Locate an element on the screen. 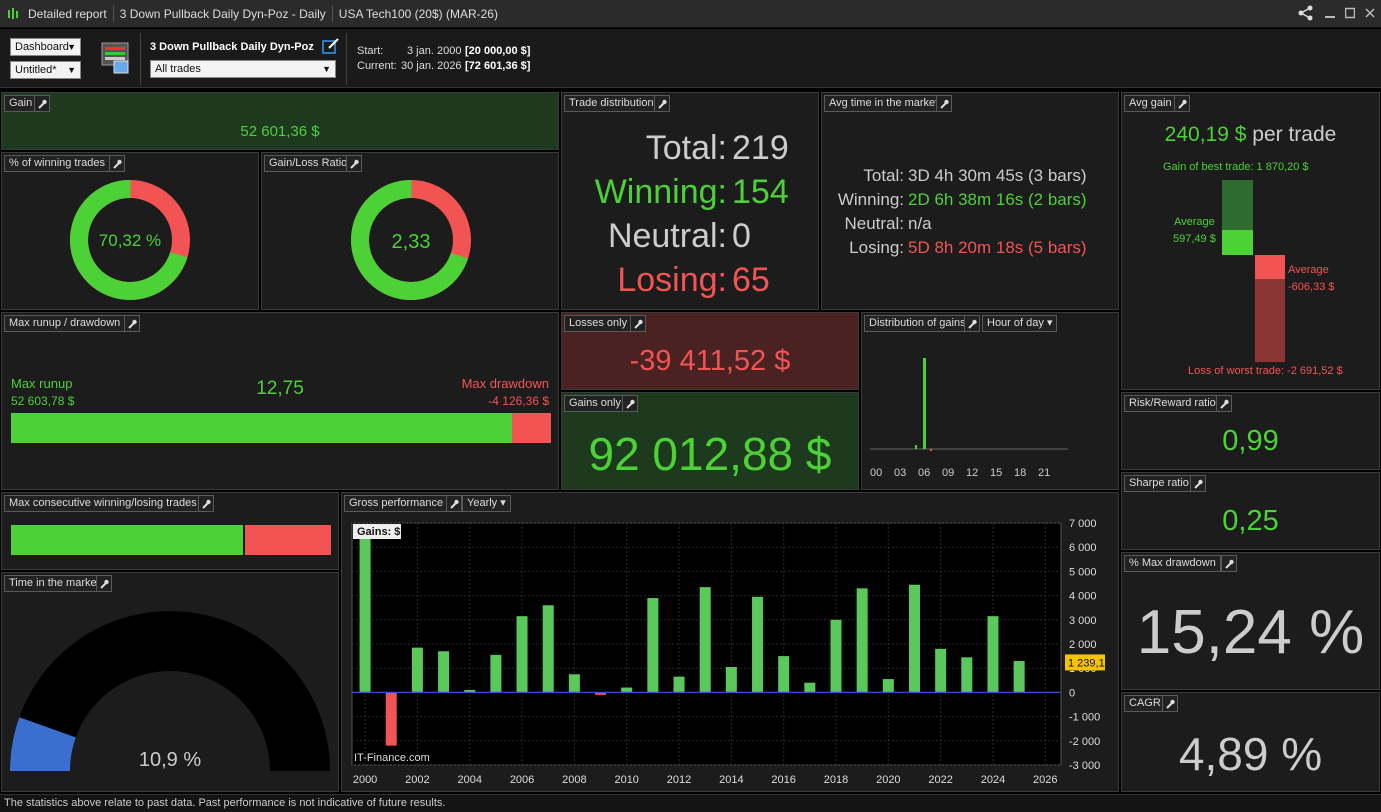 Image resolution: width=1381 pixels, height=812 pixels. layout-select: Untitled* ▼ is located at coordinates (45, 70).